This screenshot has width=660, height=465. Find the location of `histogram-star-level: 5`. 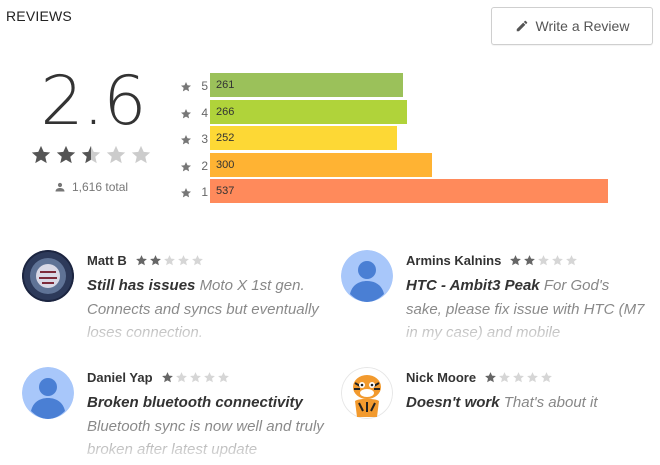

histogram-star-level: 5 is located at coordinates (204, 86).